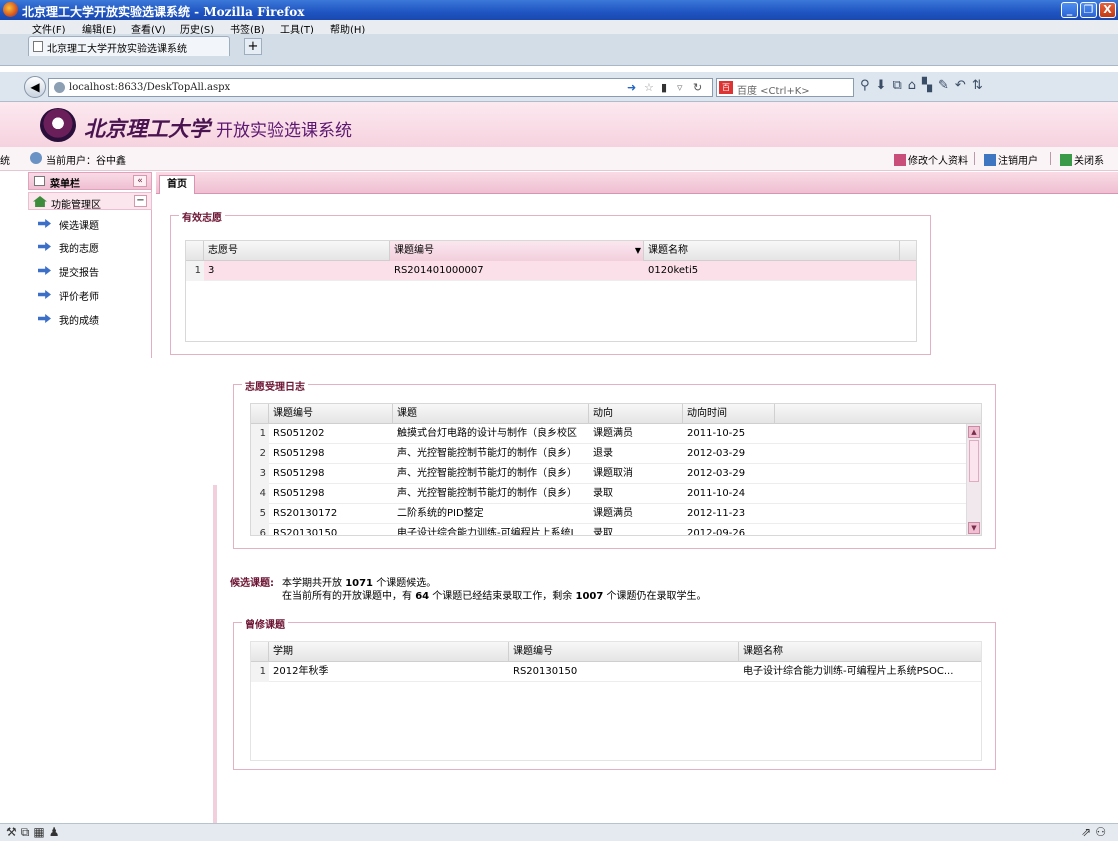 This screenshot has height=841, width=1118. I want to click on close-button: X, so click(1107, 10).